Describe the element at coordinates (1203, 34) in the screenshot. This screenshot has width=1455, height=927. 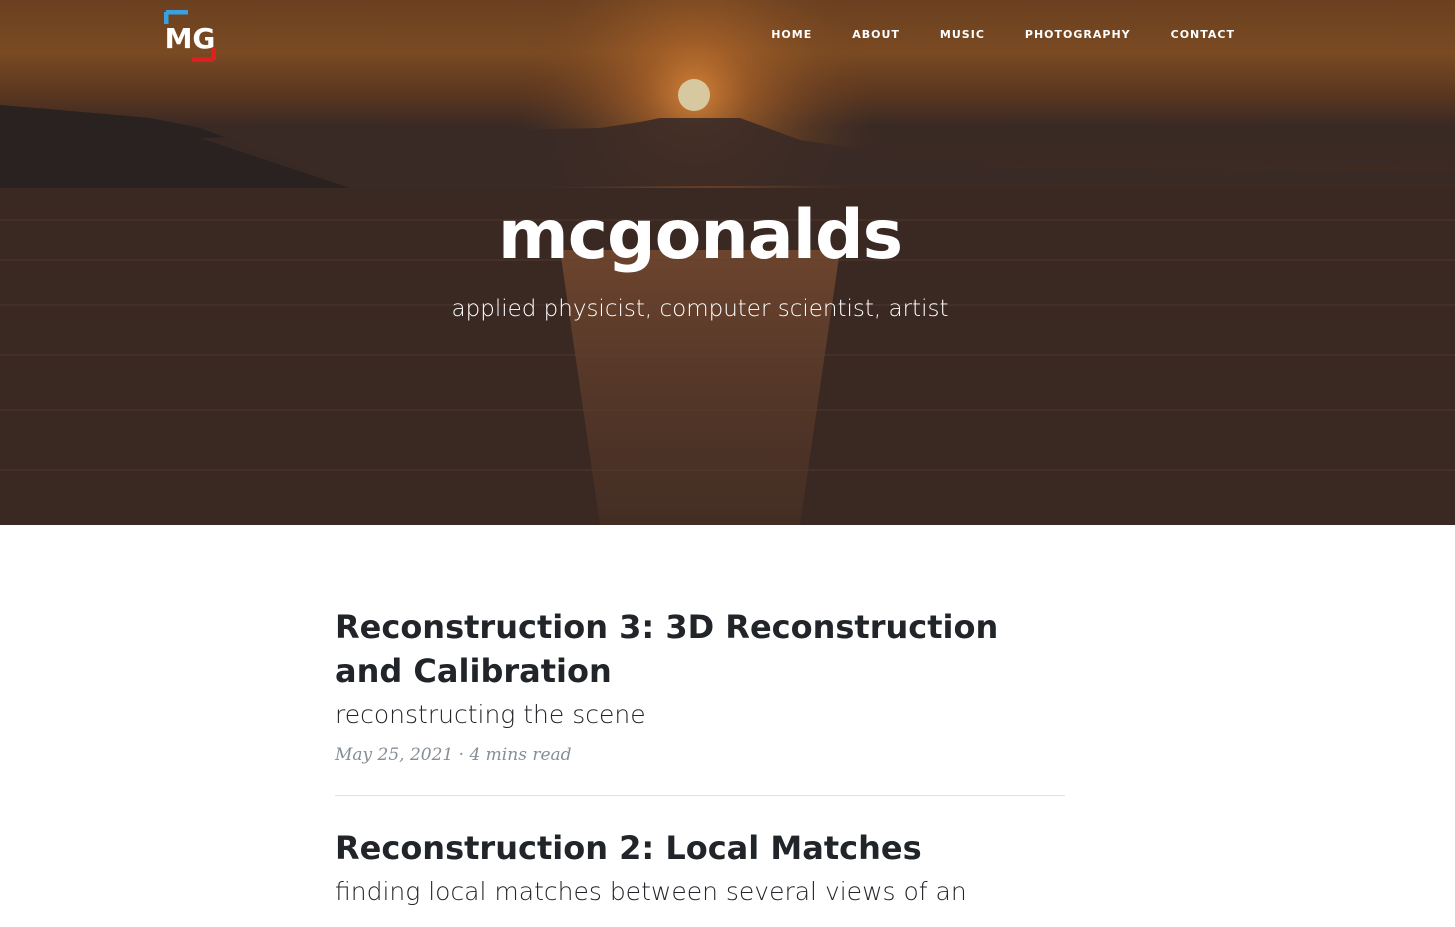
I see `nav-contact: CONTACT` at that location.